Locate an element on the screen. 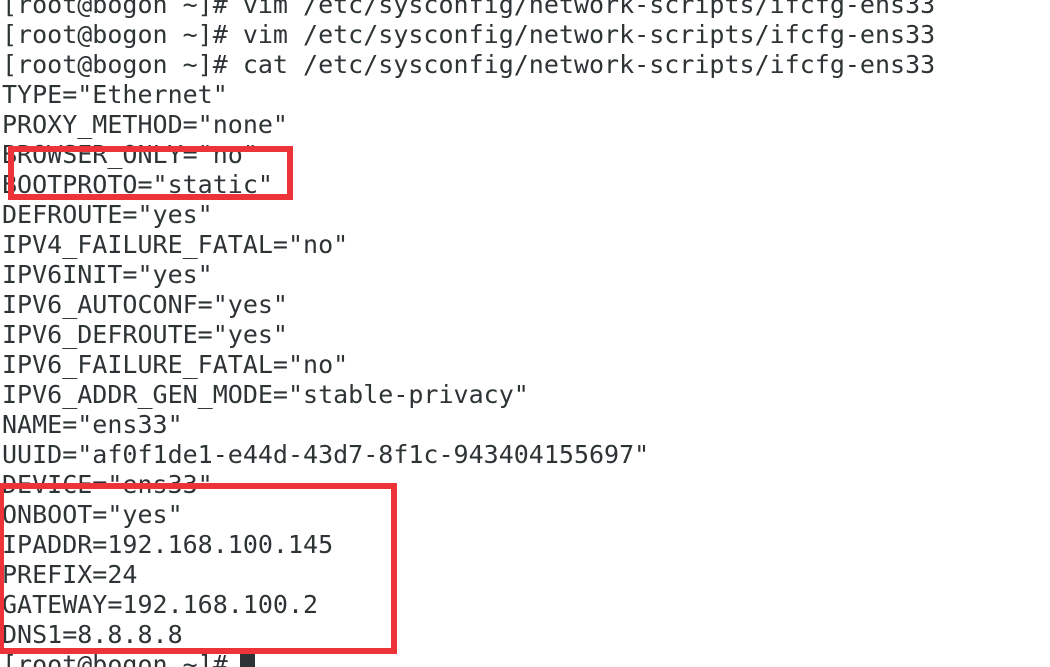 Image resolution: width=1050 pixels, height=667 pixels. terminal-line: NAME="ens33" is located at coordinates (92, 424).